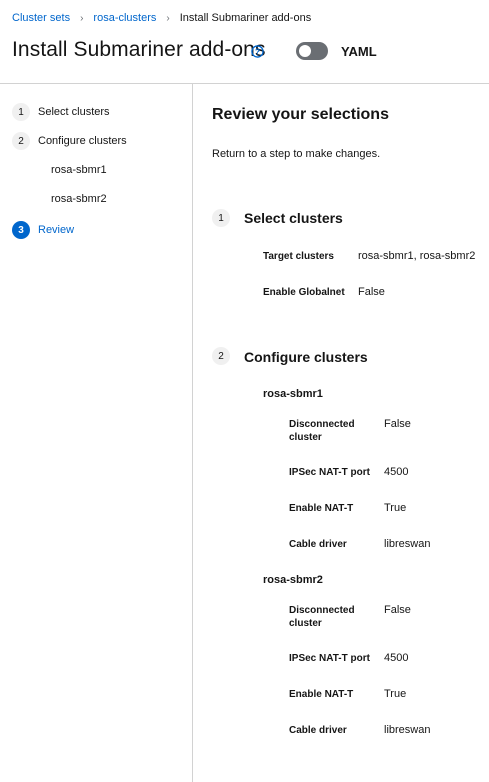 This screenshot has height=782, width=489. Describe the element at coordinates (359, 51) in the screenshot. I see `yaml-toggle-label: YAML` at that location.